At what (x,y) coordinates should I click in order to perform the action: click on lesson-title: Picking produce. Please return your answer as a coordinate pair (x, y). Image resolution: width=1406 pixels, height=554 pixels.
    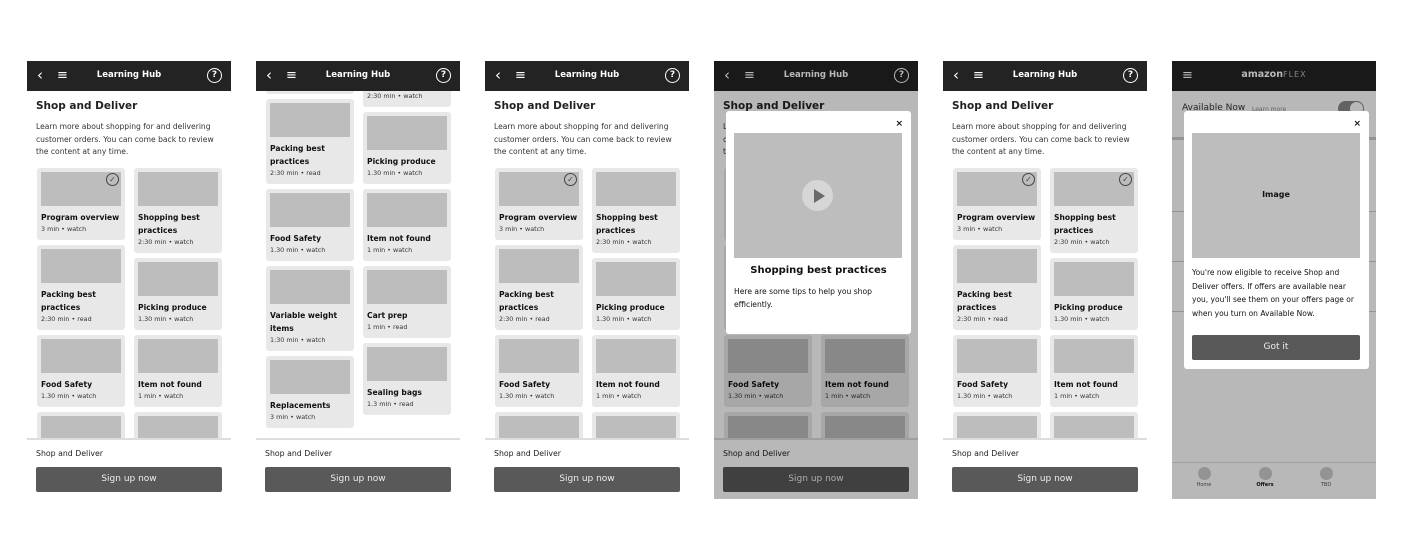
    Looking at the image, I should click on (401, 161).